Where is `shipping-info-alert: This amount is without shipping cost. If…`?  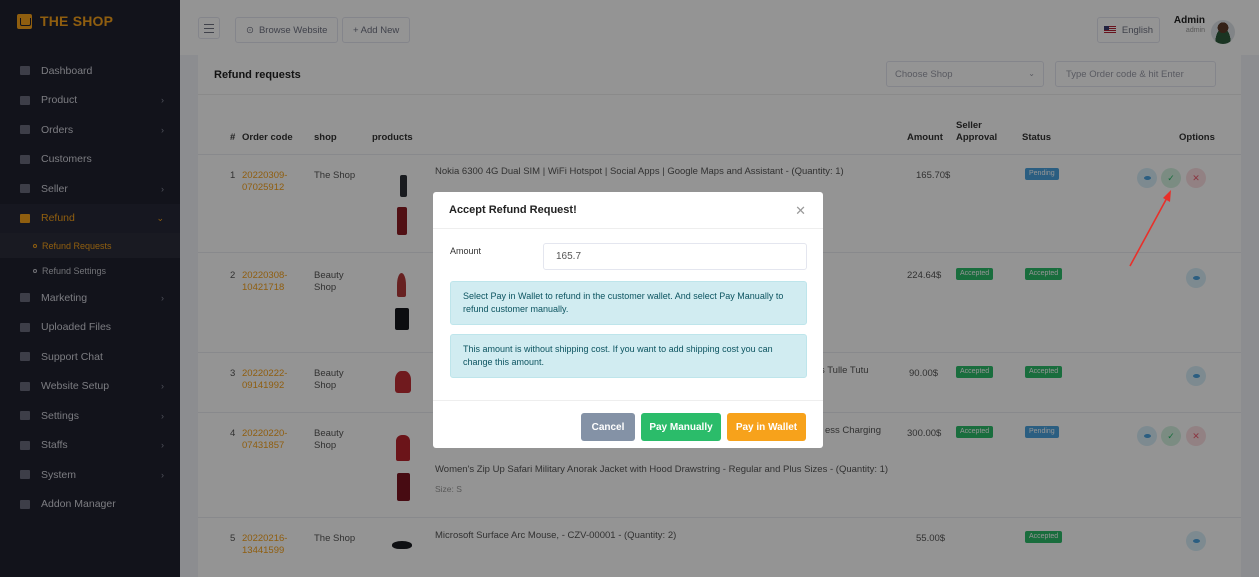
shipping-info-alert: This amount is without shipping cost. If… is located at coordinates (628, 356).